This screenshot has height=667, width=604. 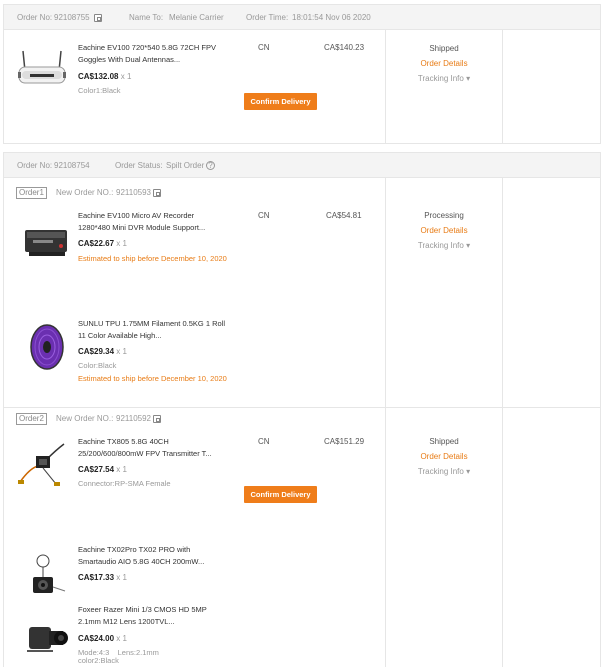 I want to click on status-column: Processing Order Details Tracking Info ▾, so click(x=444, y=230).